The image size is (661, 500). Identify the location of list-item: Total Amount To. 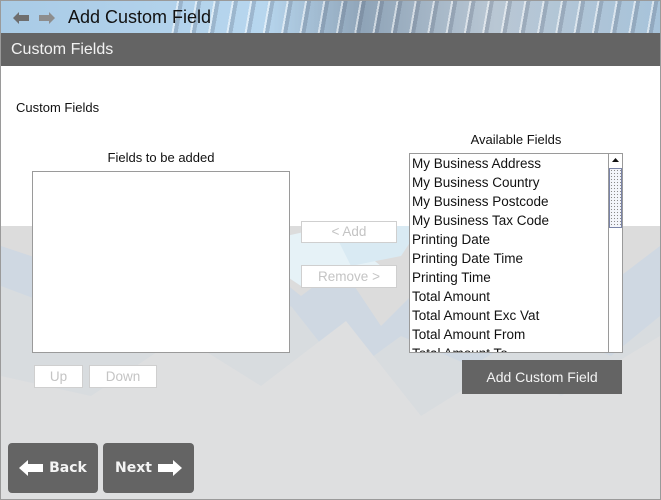
(517, 348).